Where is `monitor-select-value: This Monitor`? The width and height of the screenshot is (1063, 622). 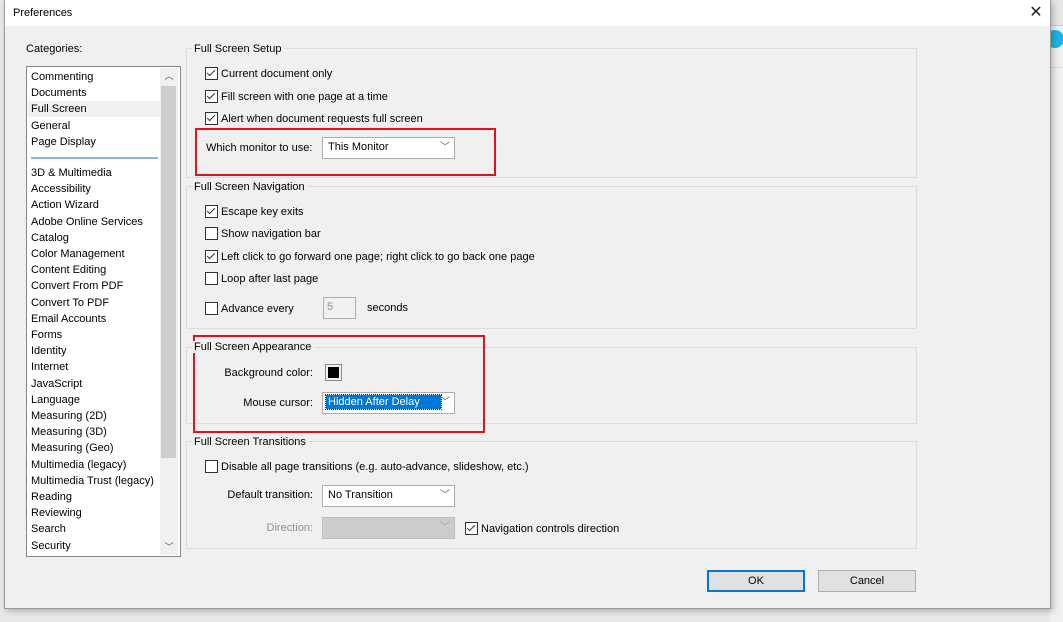 monitor-select-value: This Monitor is located at coordinates (358, 147).